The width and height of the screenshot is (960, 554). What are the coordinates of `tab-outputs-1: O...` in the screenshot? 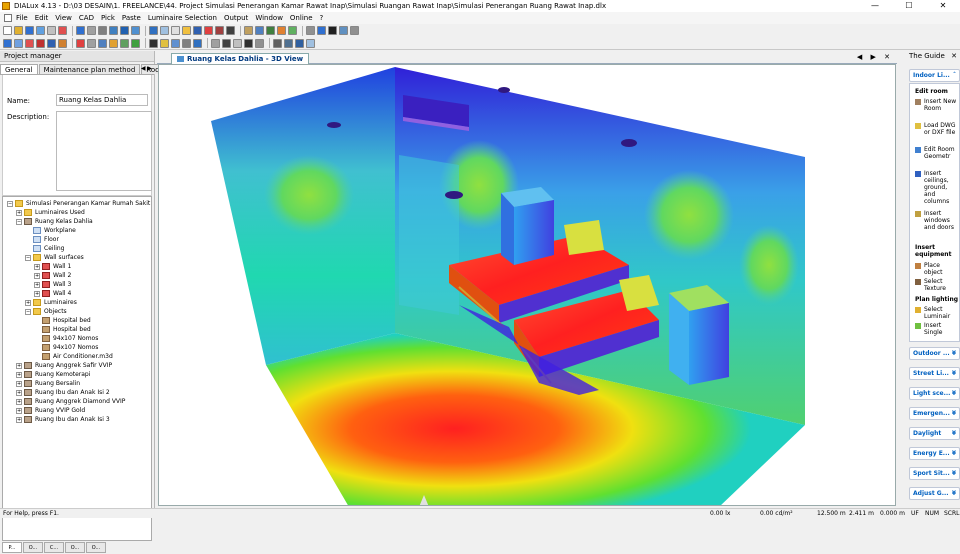 It's located at (75, 547).